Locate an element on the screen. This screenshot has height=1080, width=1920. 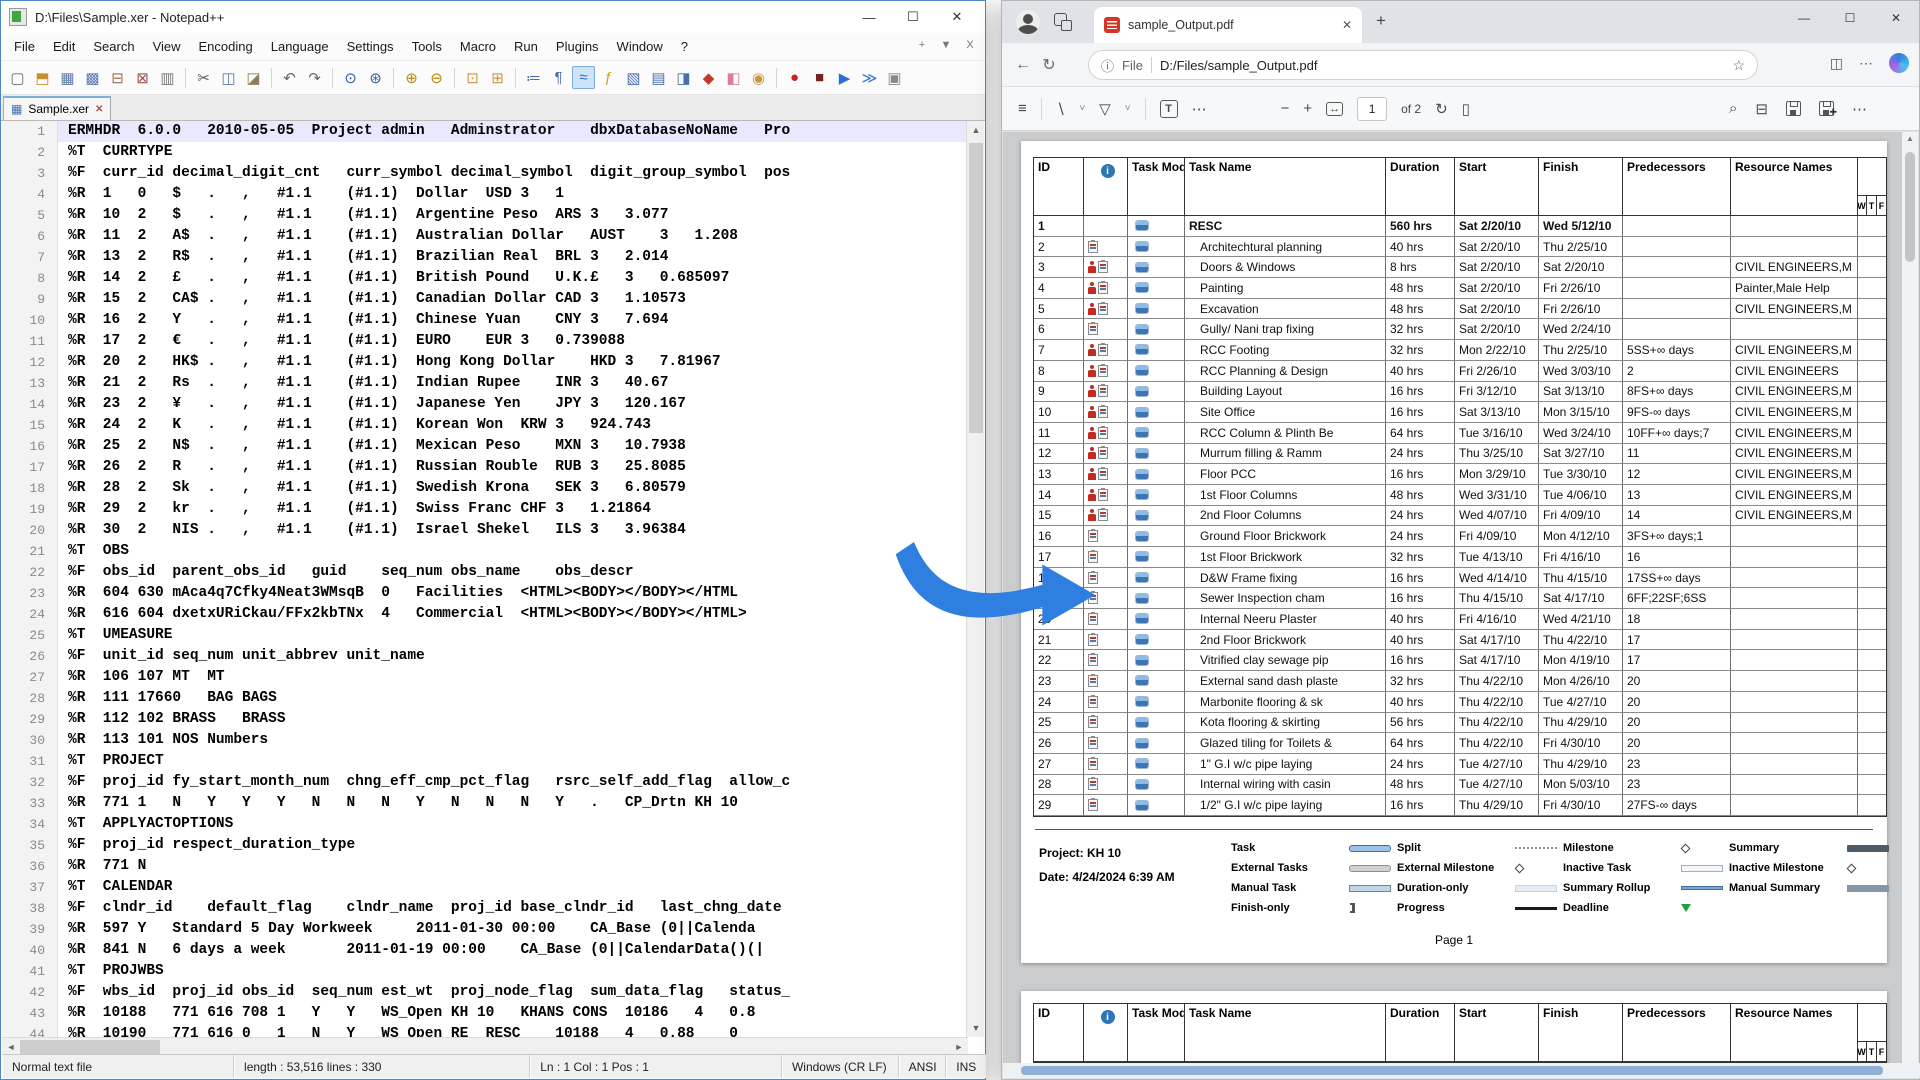
tabbar-control: + is located at coordinates (922, 45).